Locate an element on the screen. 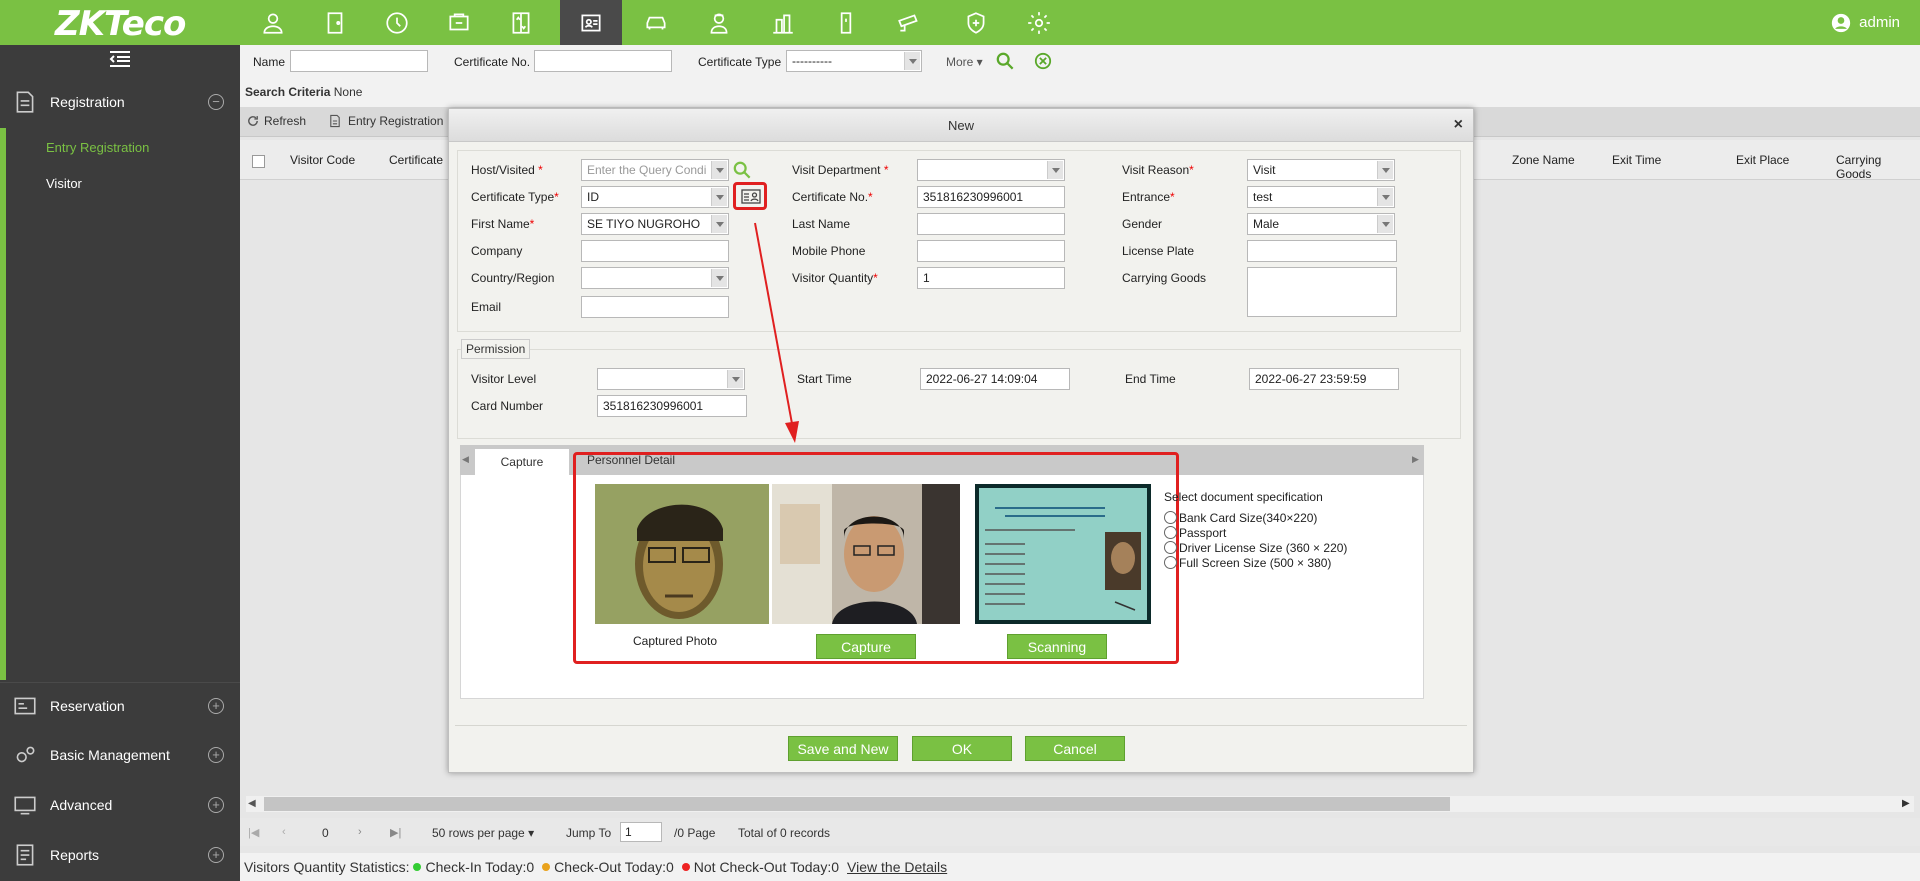 This screenshot has height=881, width=1920. door-nav-icon is located at coordinates (335, 22).